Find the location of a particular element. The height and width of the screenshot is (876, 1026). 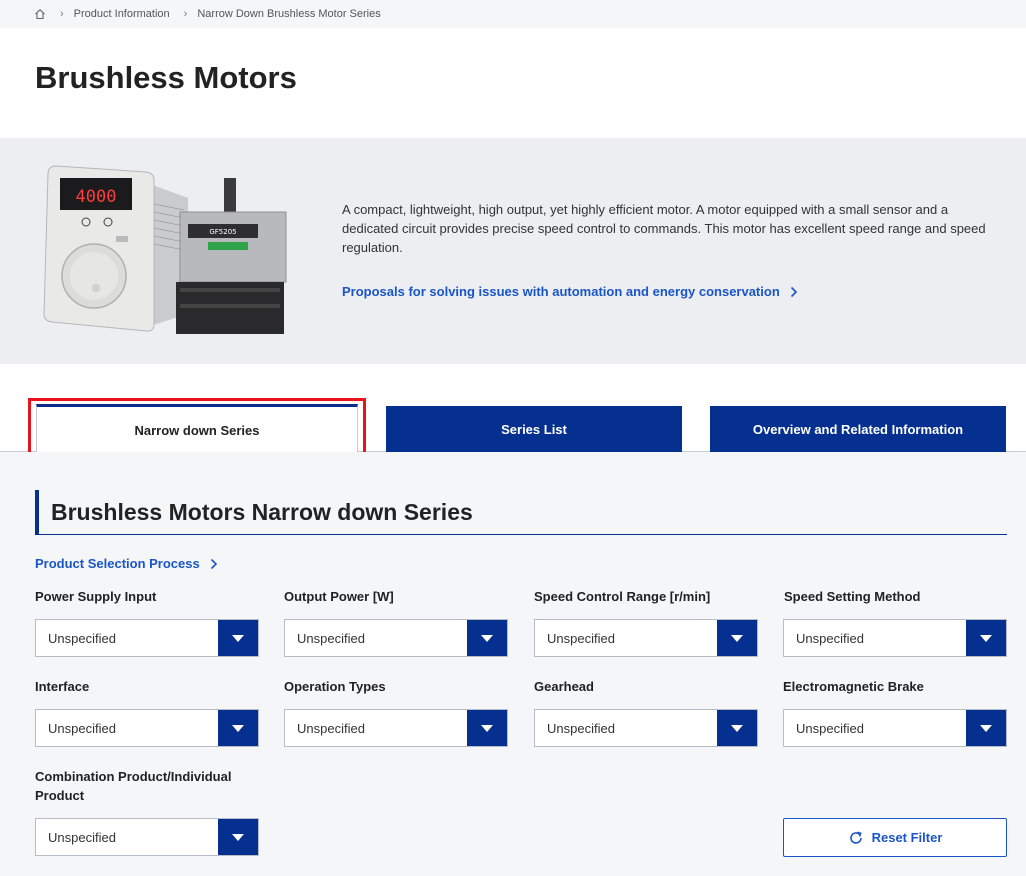

combination-product-select: Unspecified is located at coordinates (147, 837).